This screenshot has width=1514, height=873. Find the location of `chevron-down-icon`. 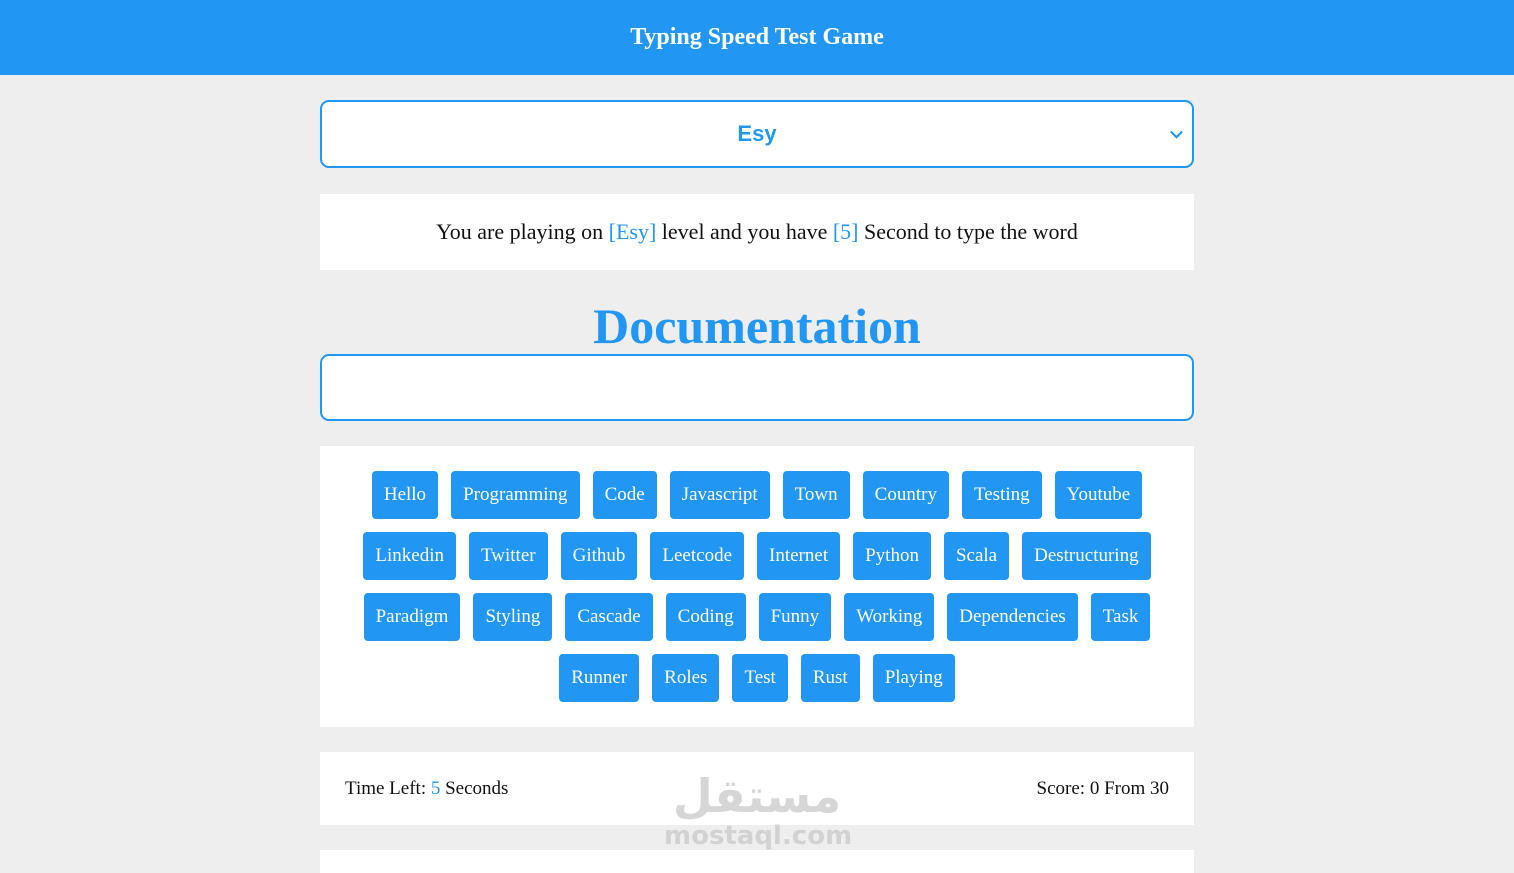

chevron-down-icon is located at coordinates (1176, 132).